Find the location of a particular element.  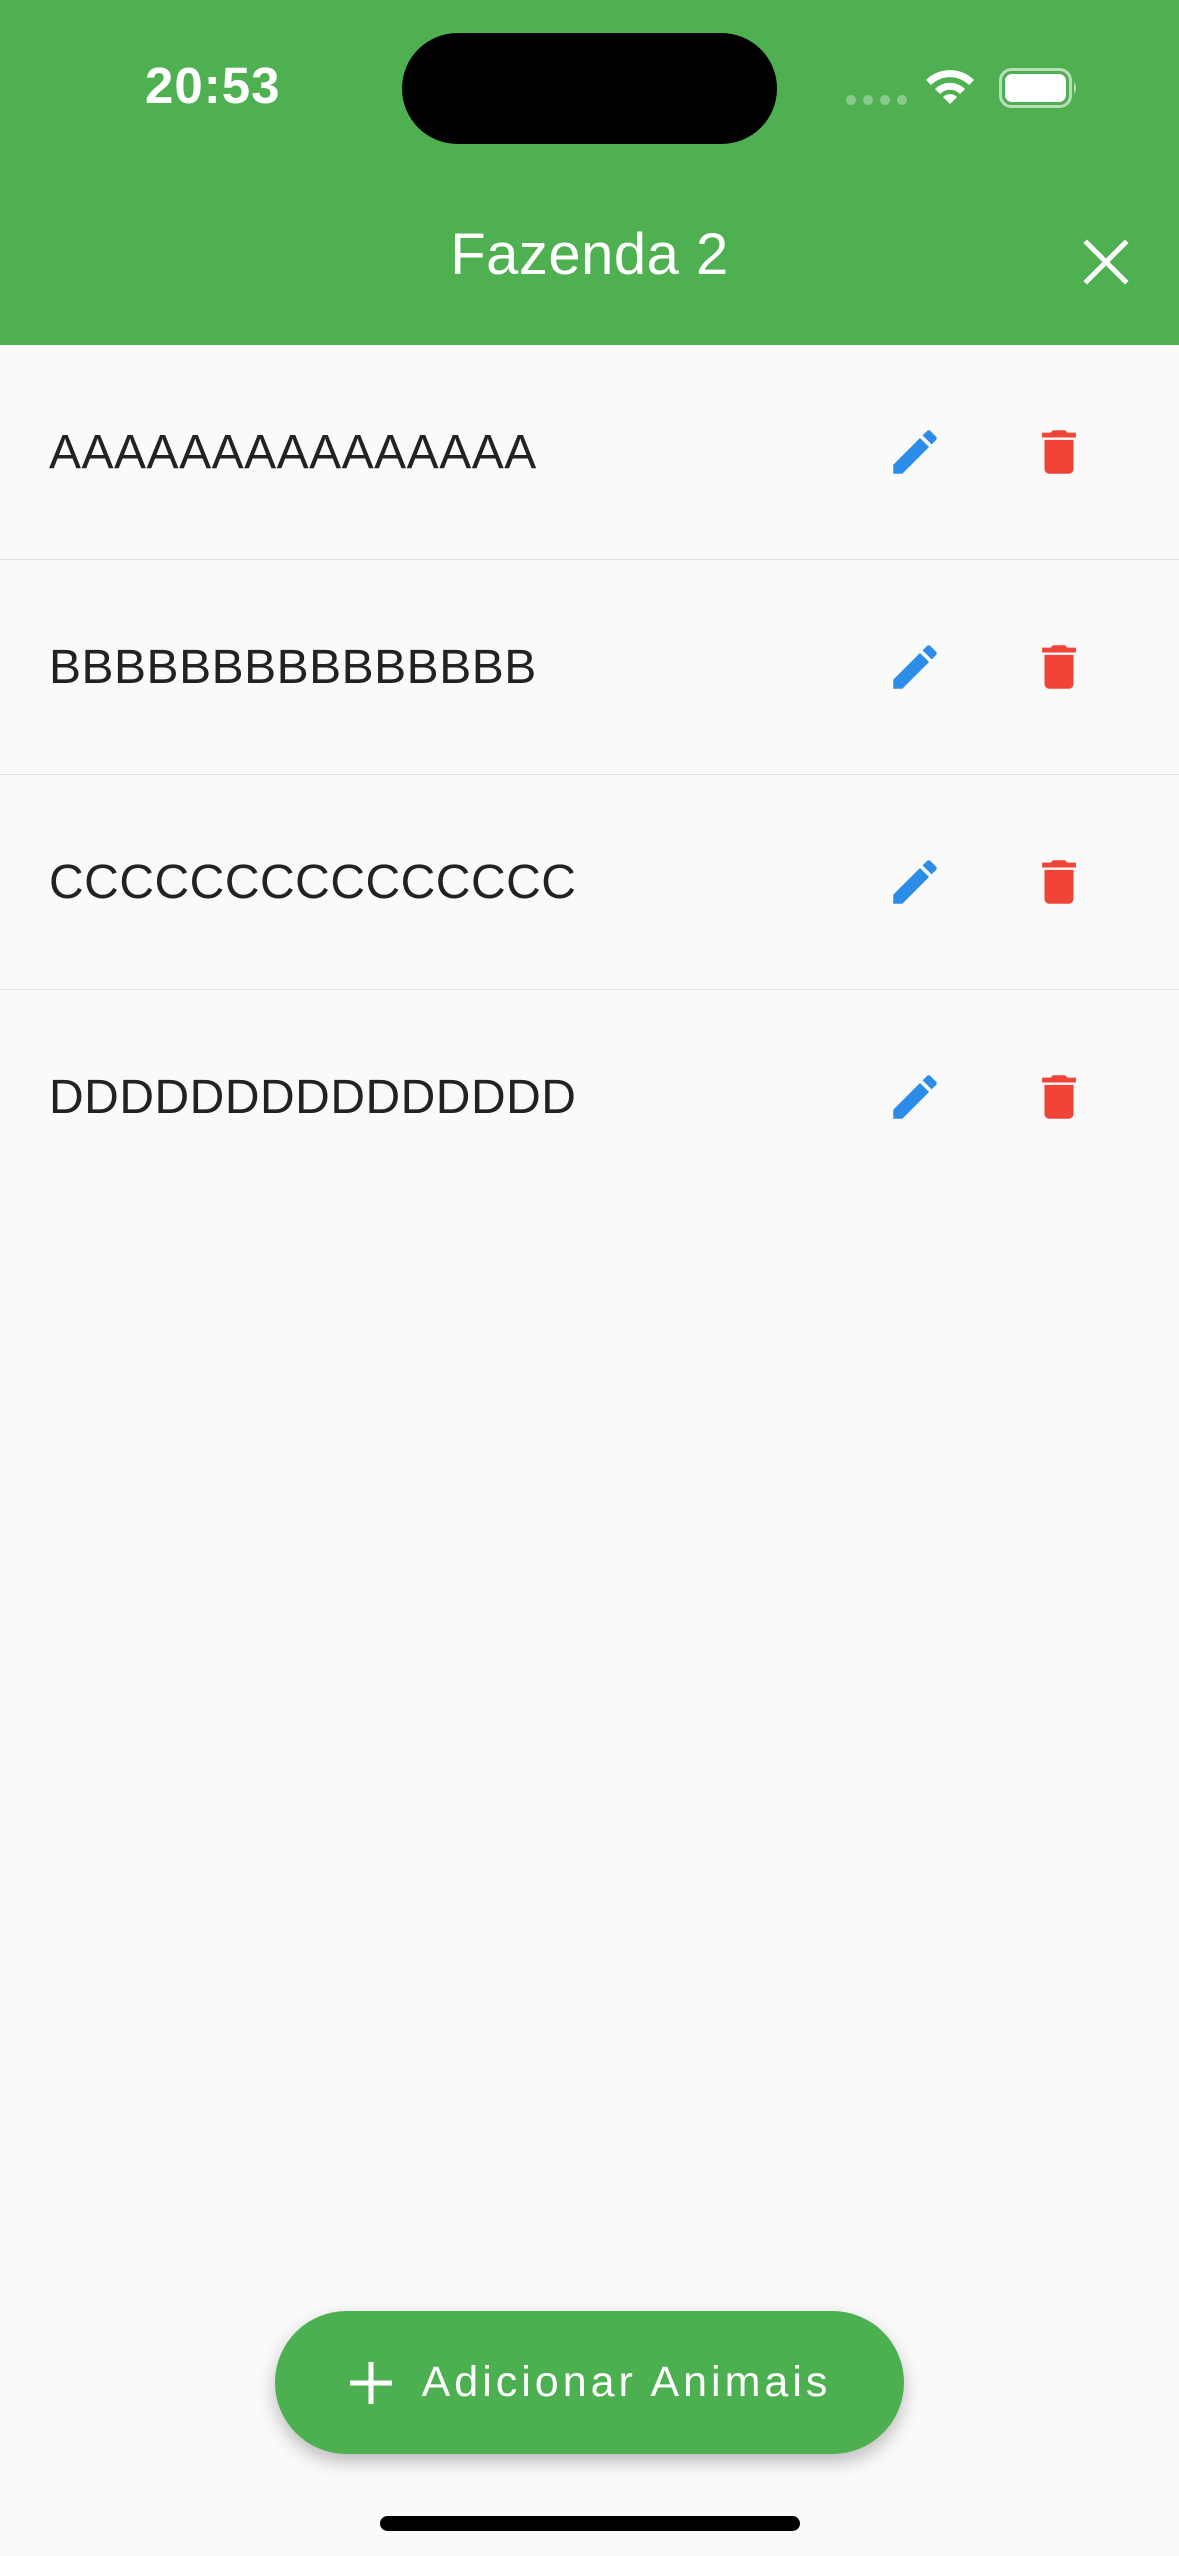

status-time: 20:53 is located at coordinates (213, 85).